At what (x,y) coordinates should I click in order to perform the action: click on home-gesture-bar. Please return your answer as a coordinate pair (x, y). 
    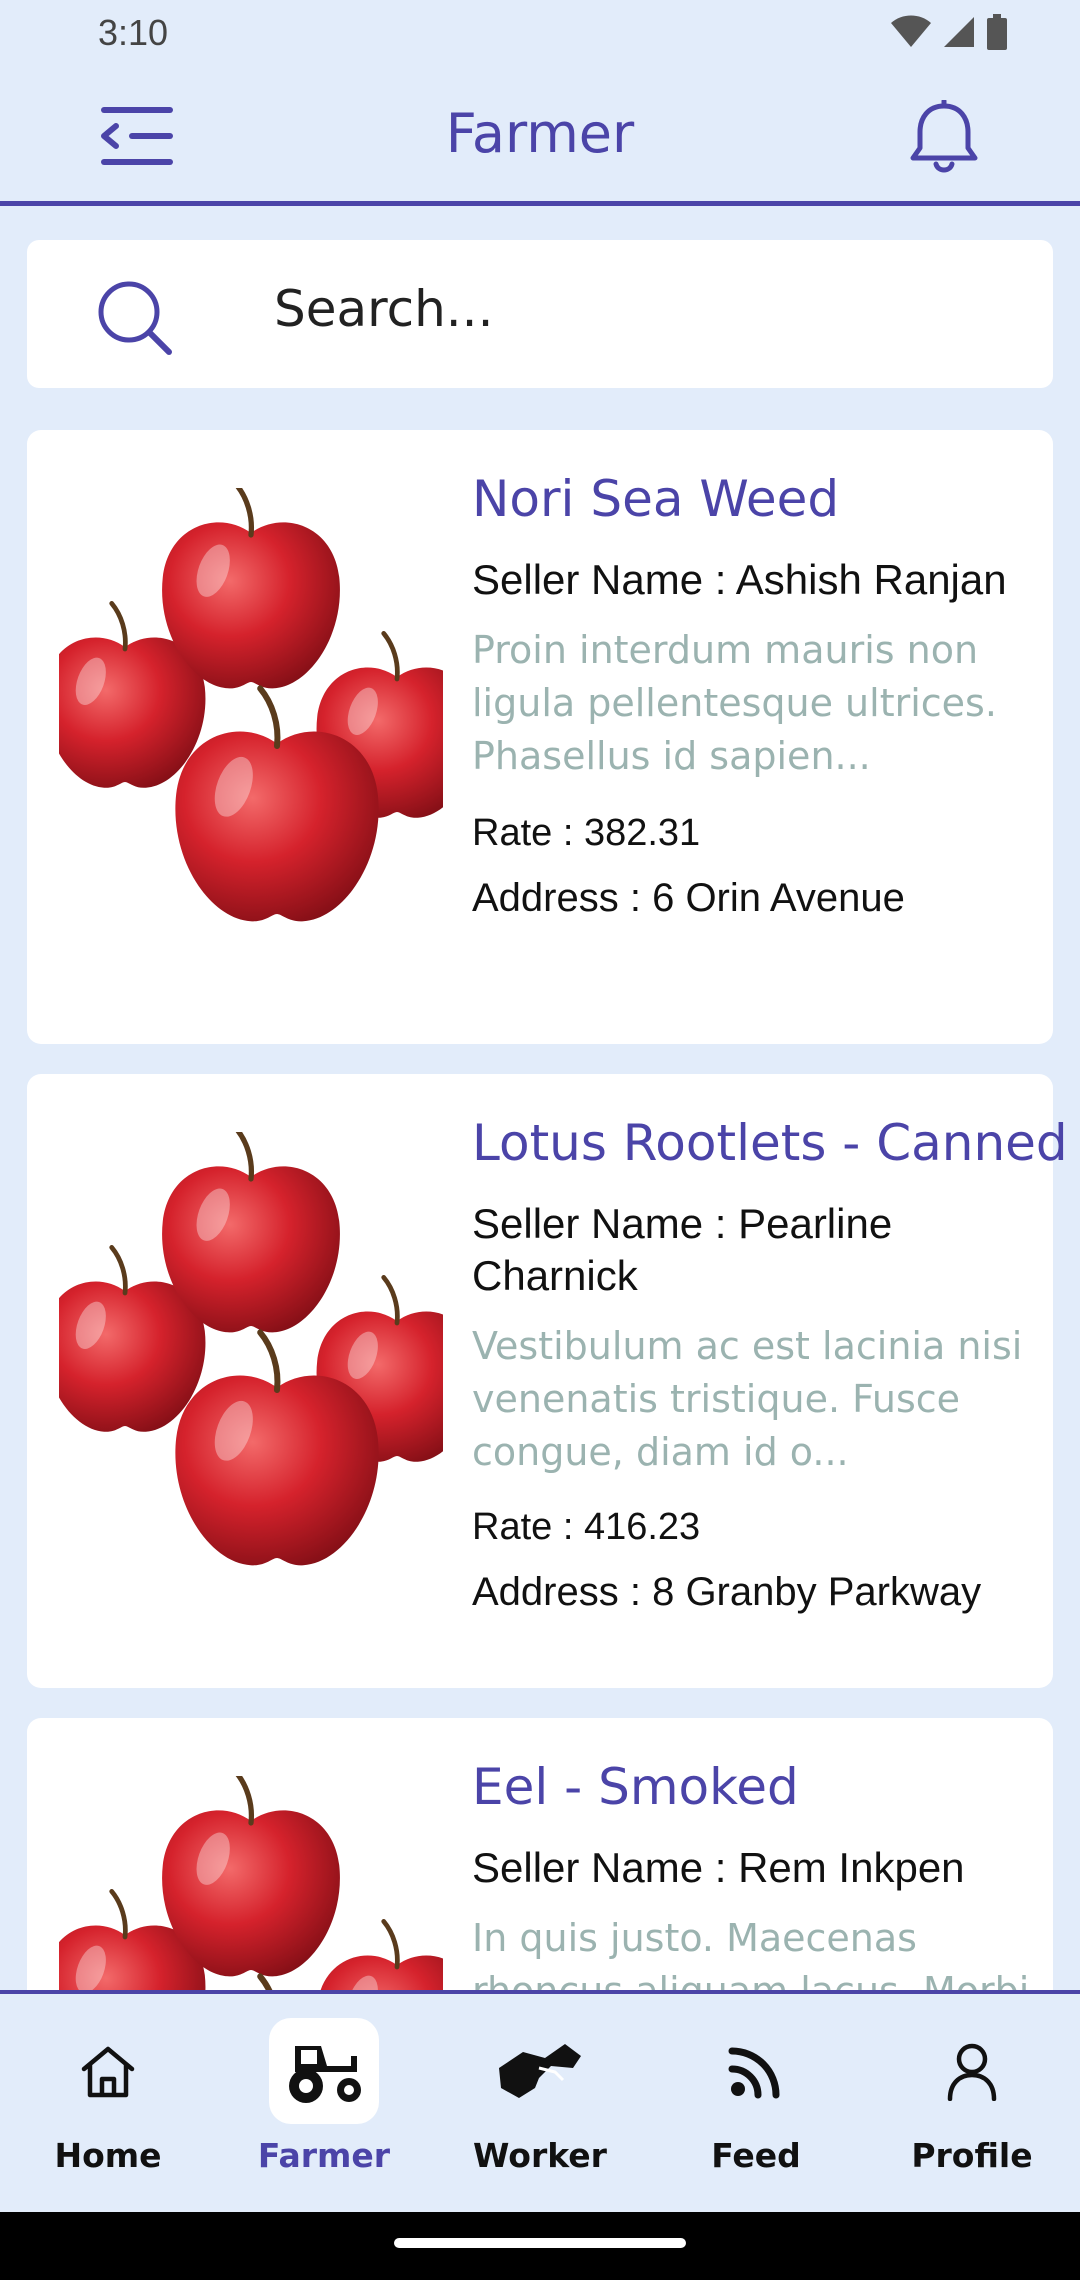
    Looking at the image, I should click on (540, 2243).